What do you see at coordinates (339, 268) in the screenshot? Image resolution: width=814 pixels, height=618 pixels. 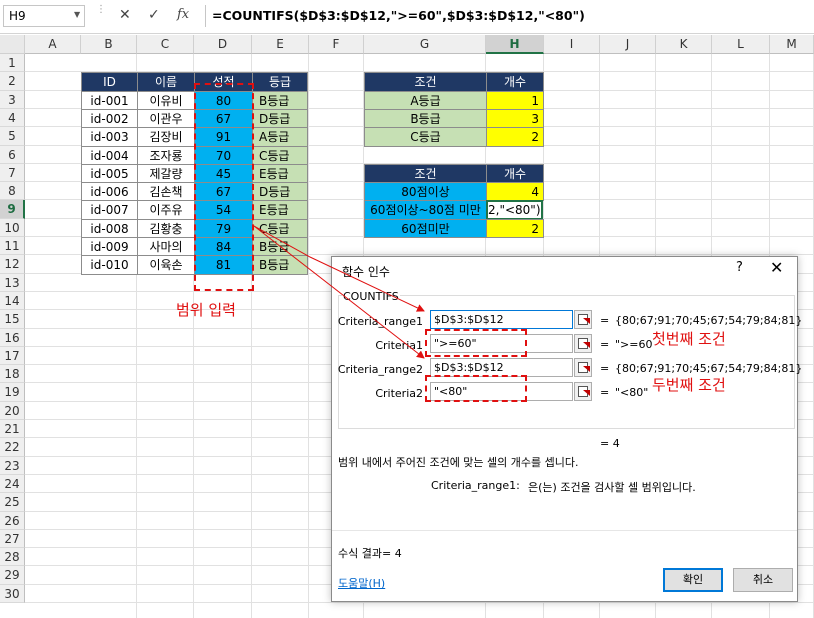 I see `arrow-to-criteria-range1` at bounding box center [339, 268].